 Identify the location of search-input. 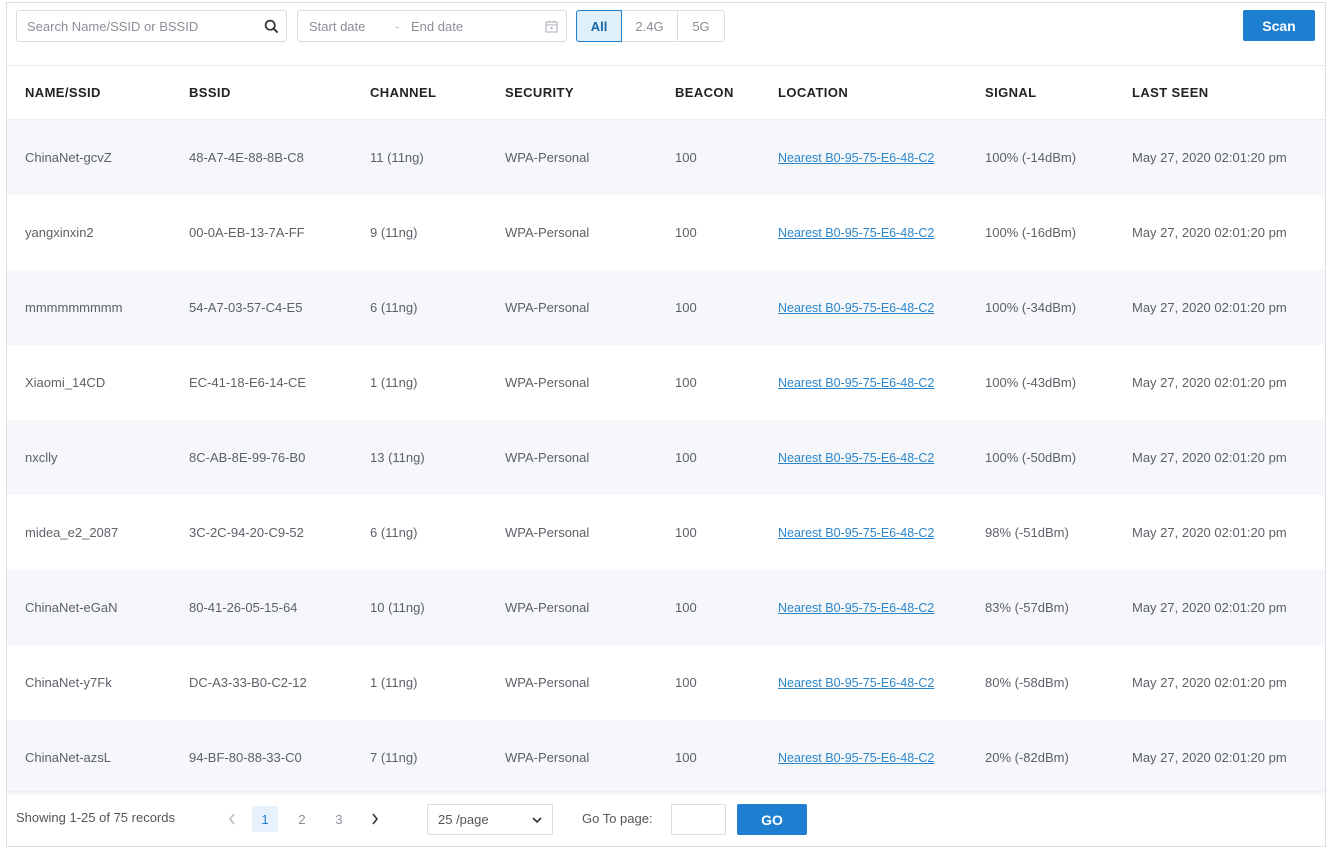
(136, 26).